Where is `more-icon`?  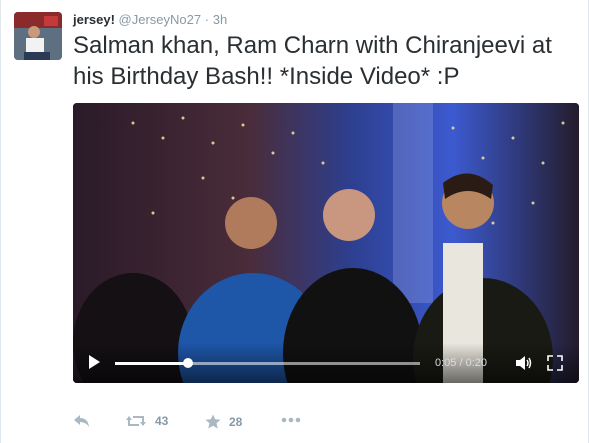
more-icon is located at coordinates (291, 420).